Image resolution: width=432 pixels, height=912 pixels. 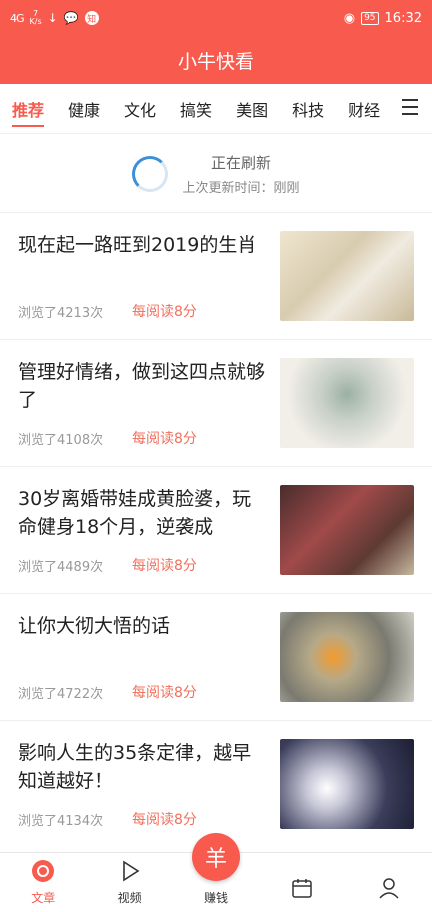 I want to click on category-tabs: 推荐 健康 文化 搞笑 美图 科技 财经, so click(x=216, y=109).